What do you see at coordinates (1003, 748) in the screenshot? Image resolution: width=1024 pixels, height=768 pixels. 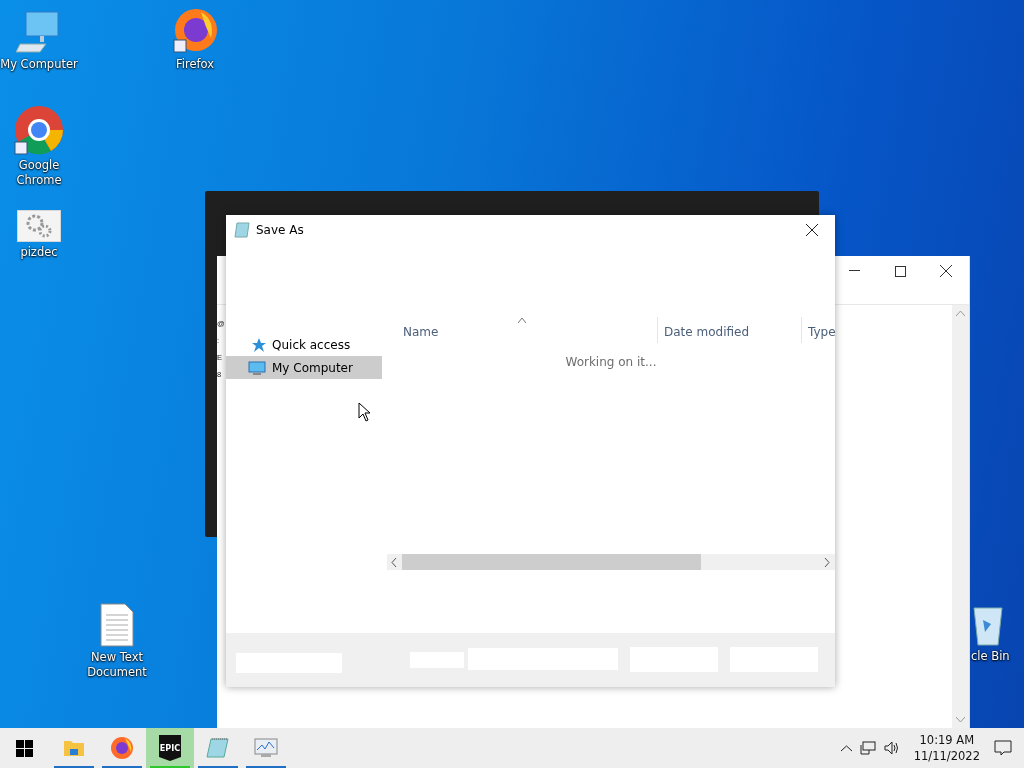 I see `notification-icon` at bounding box center [1003, 748].